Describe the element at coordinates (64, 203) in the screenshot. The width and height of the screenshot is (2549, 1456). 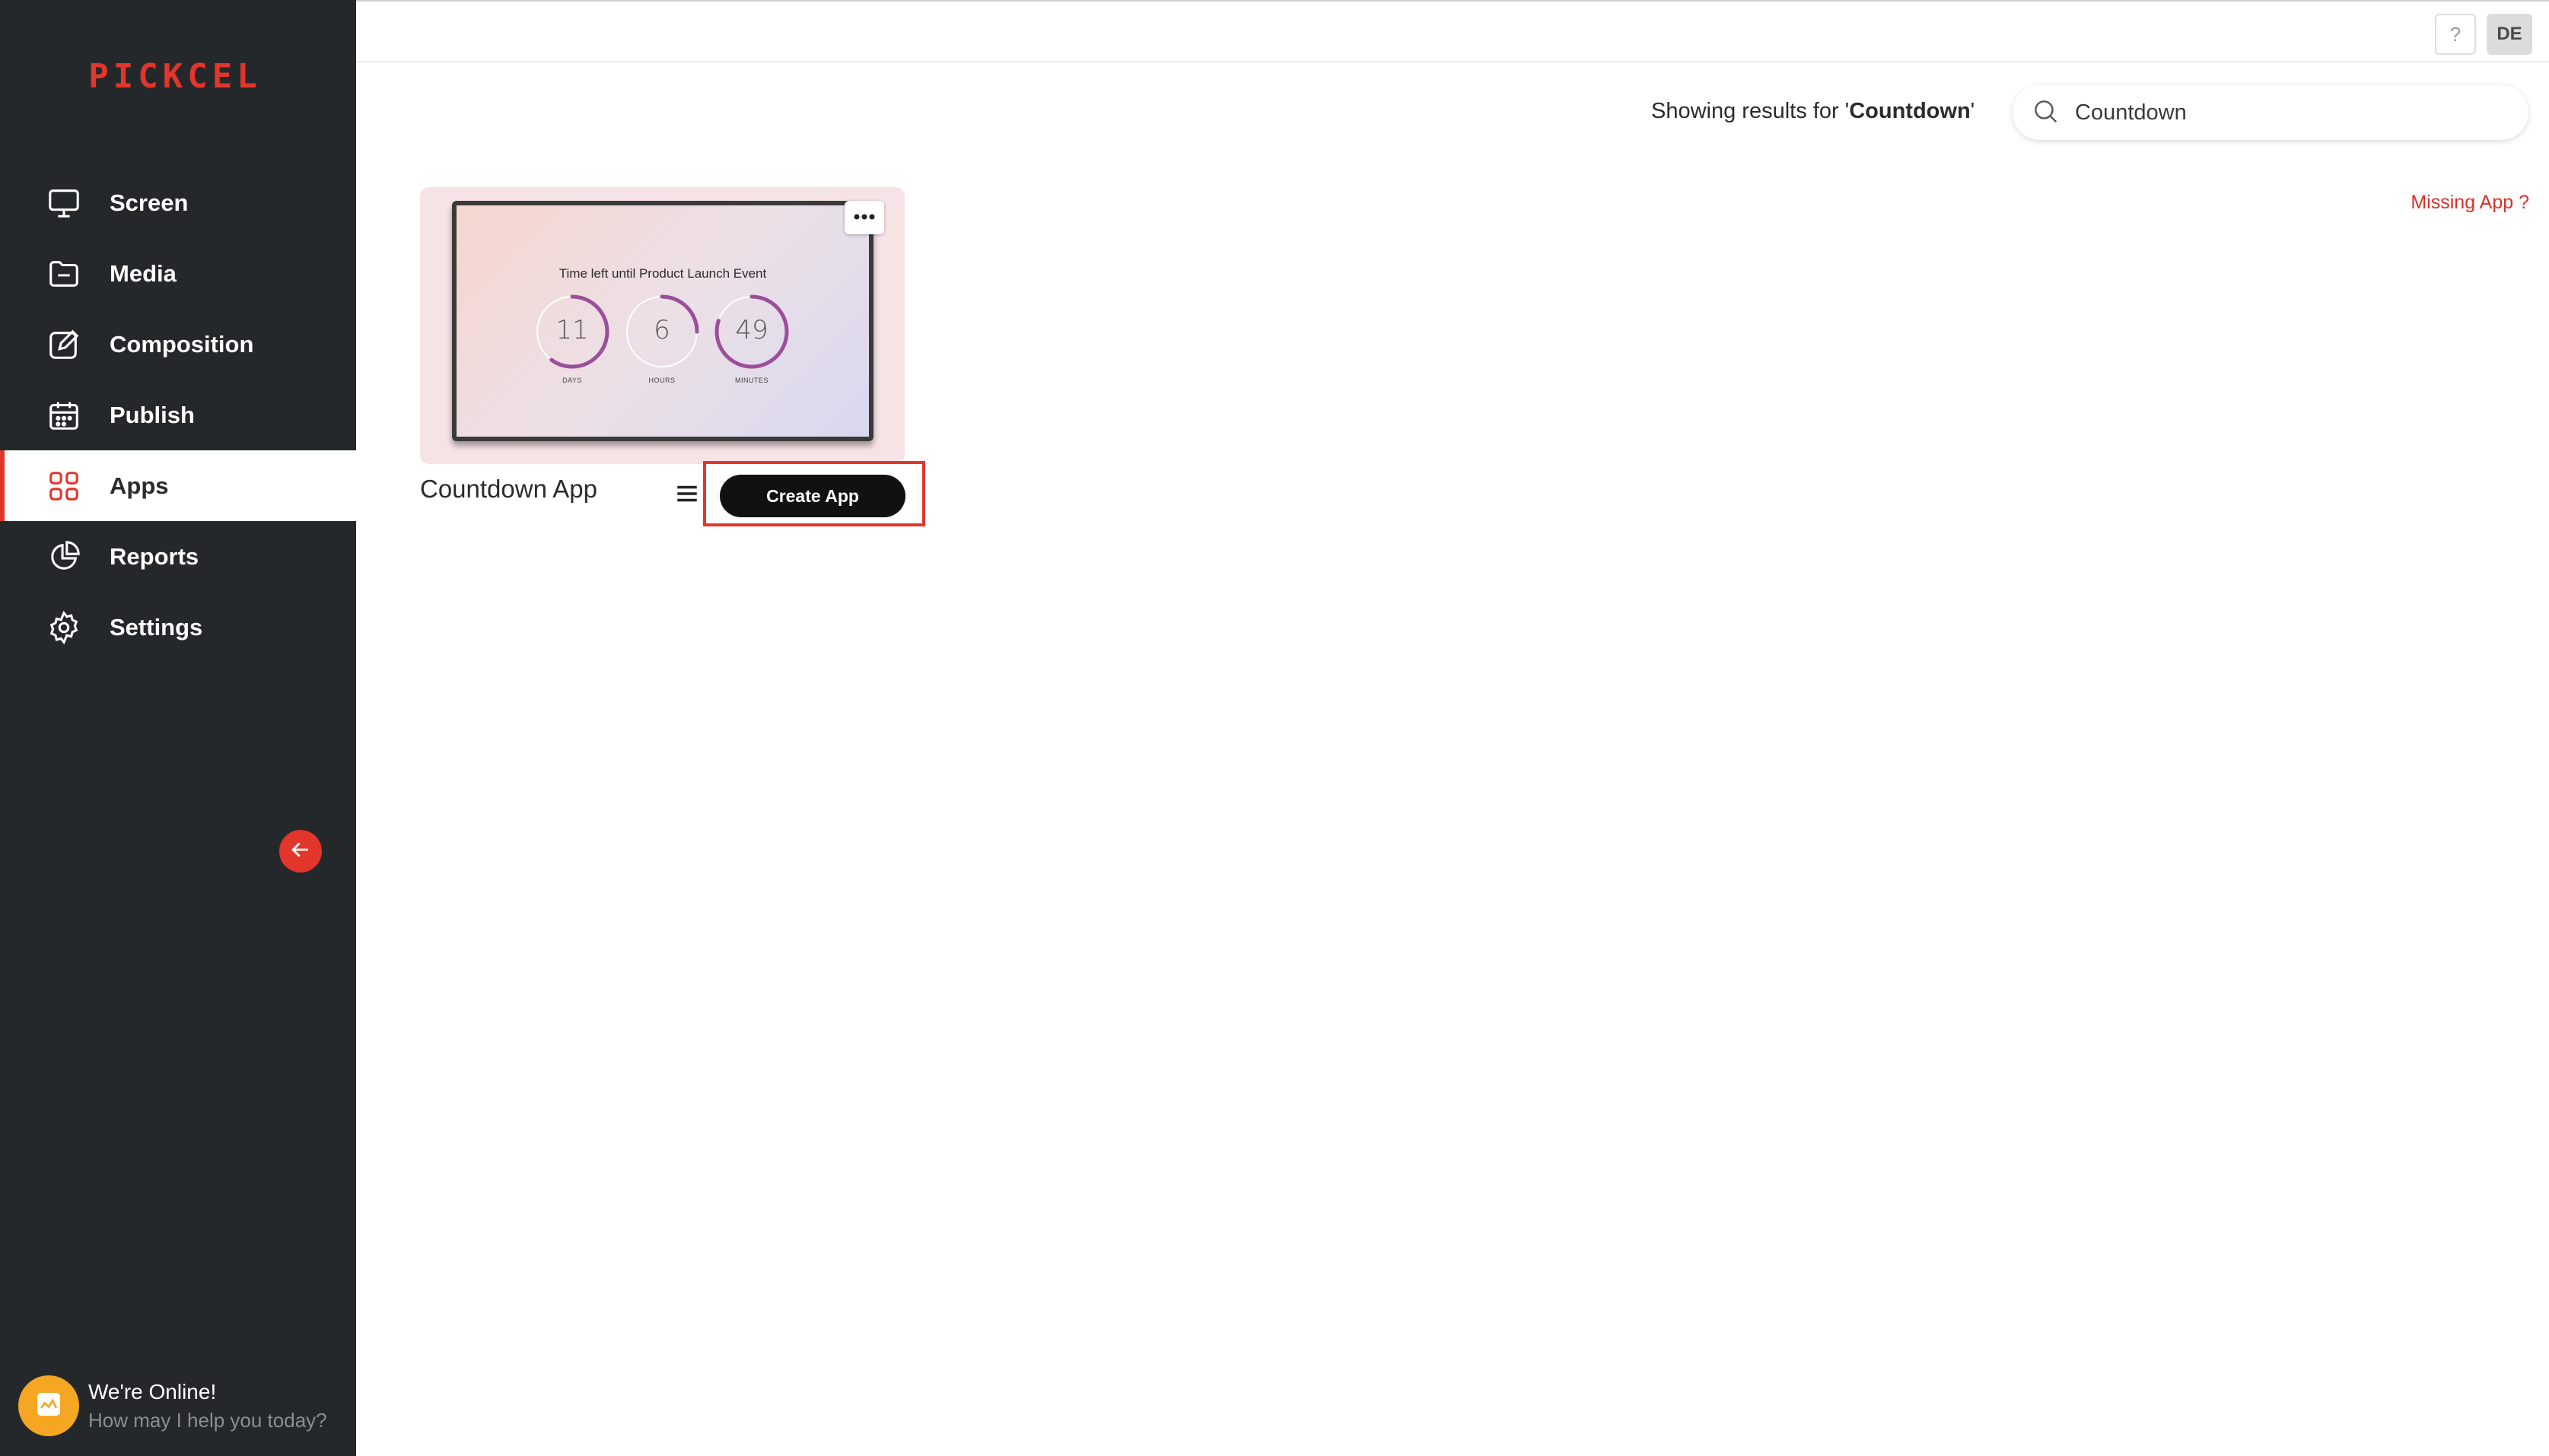
I see `monitor-icon` at that location.